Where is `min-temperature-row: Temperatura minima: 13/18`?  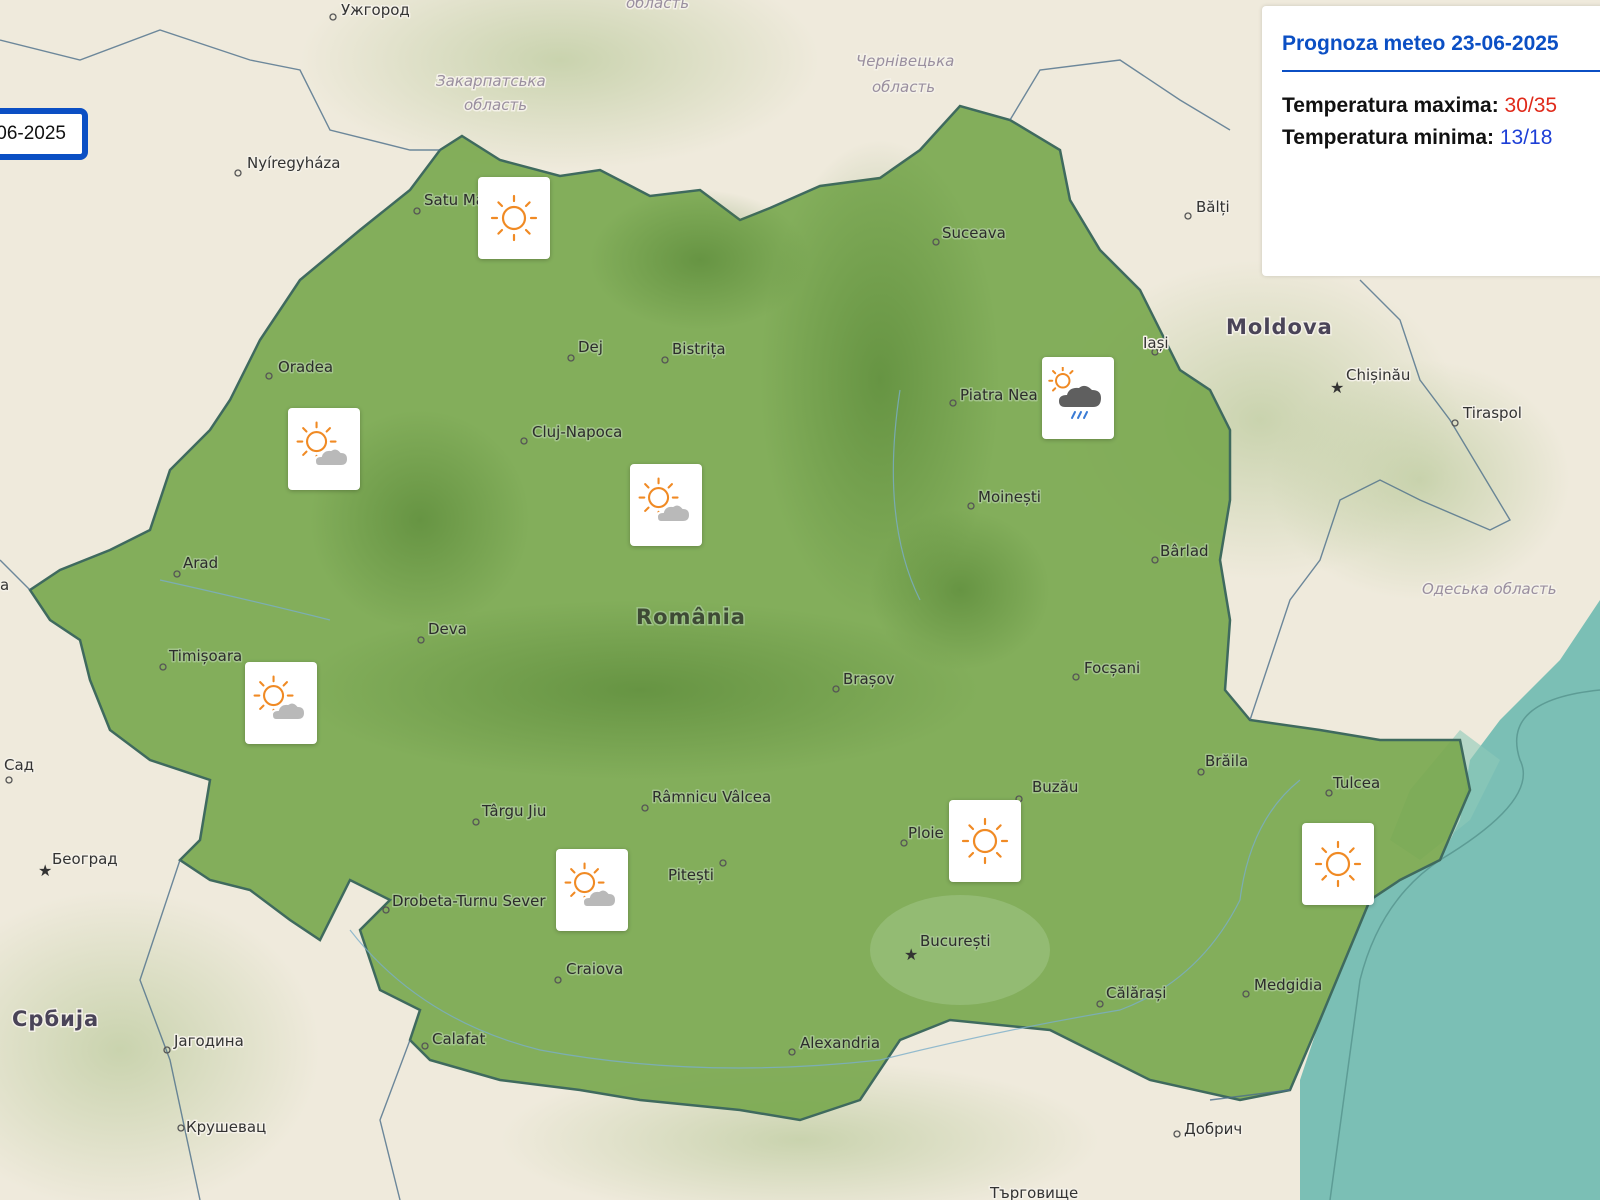 min-temperature-row: Temperatura minima: 13/18 is located at coordinates (1417, 138).